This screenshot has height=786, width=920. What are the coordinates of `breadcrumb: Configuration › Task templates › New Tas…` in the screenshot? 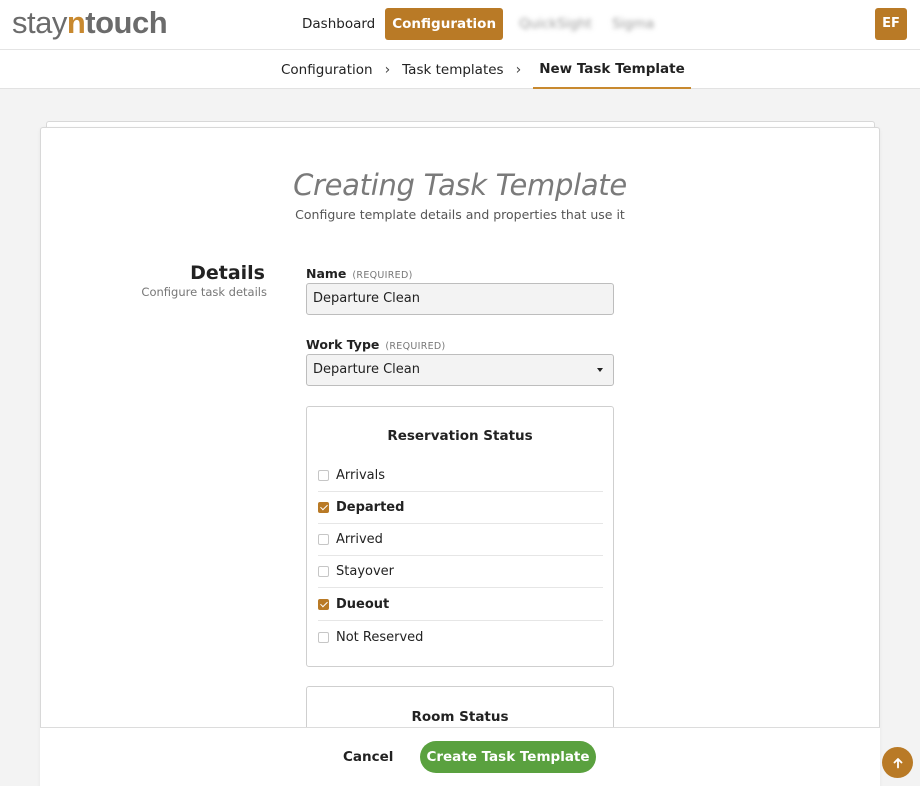 It's located at (486, 69).